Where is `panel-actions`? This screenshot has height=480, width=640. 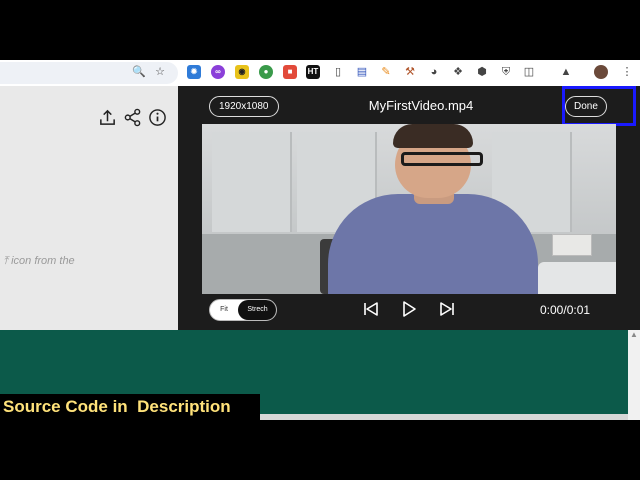 panel-actions is located at coordinates (132, 117).